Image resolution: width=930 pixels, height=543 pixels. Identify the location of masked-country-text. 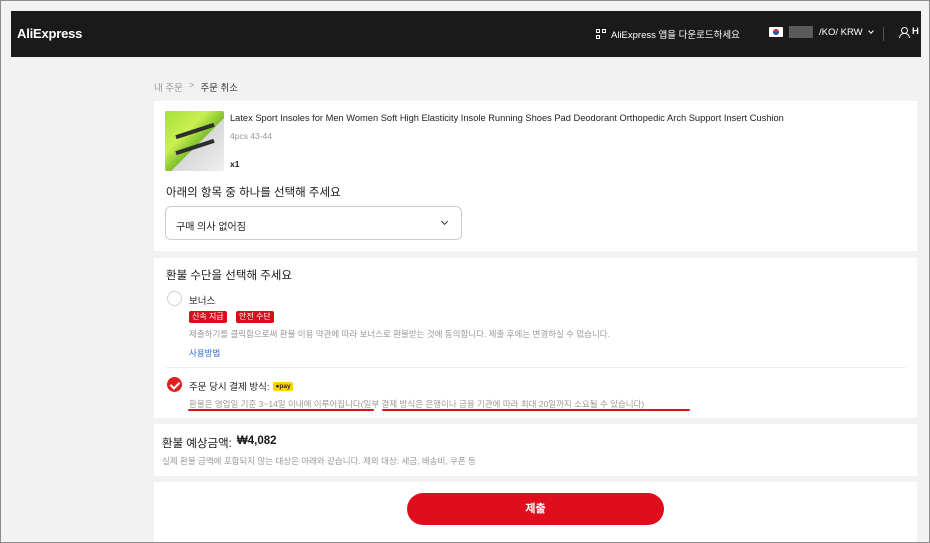
(801, 32).